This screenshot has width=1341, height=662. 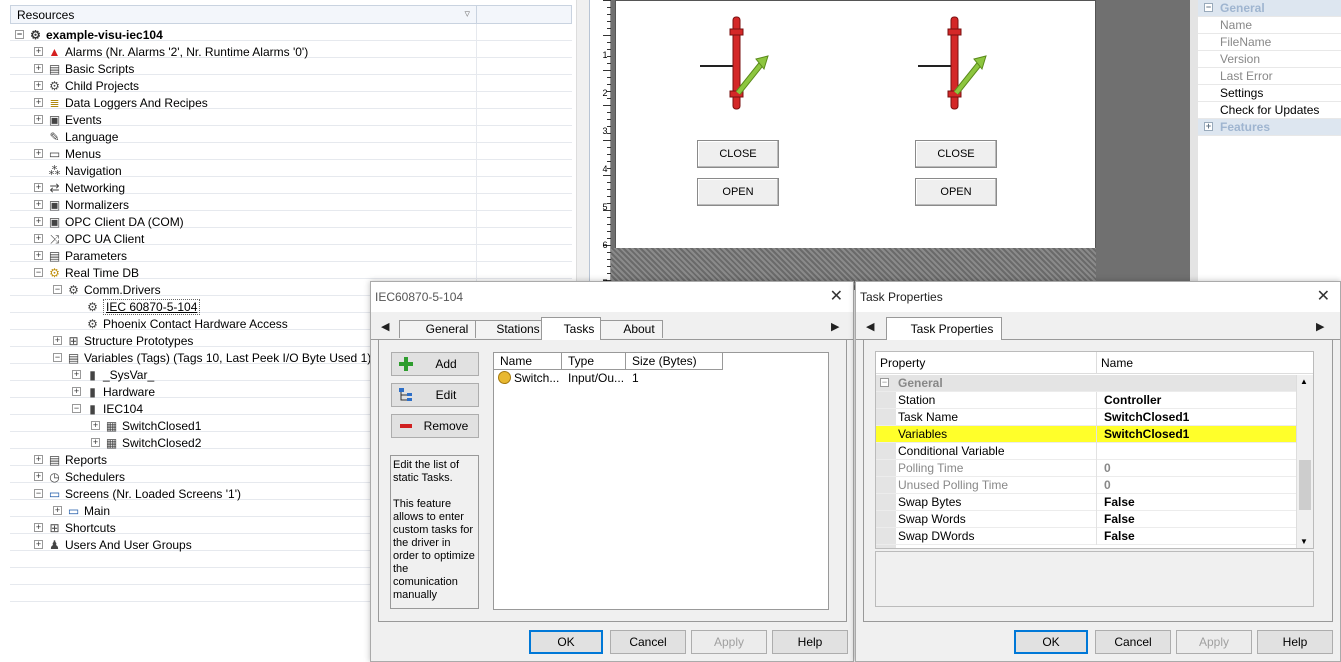 What do you see at coordinates (956, 192) in the screenshot?
I see `open-valve-2-button: OPEN` at bounding box center [956, 192].